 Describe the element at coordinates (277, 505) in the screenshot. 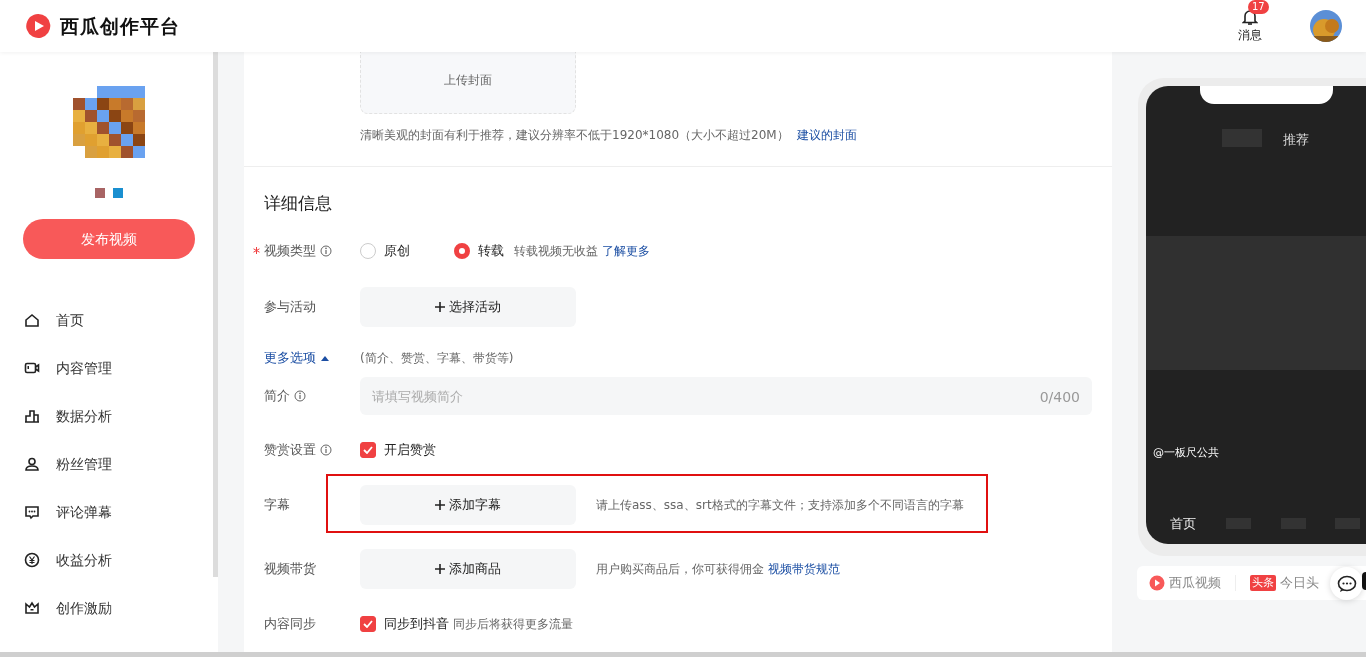

I see `field-label: 字幕` at that location.